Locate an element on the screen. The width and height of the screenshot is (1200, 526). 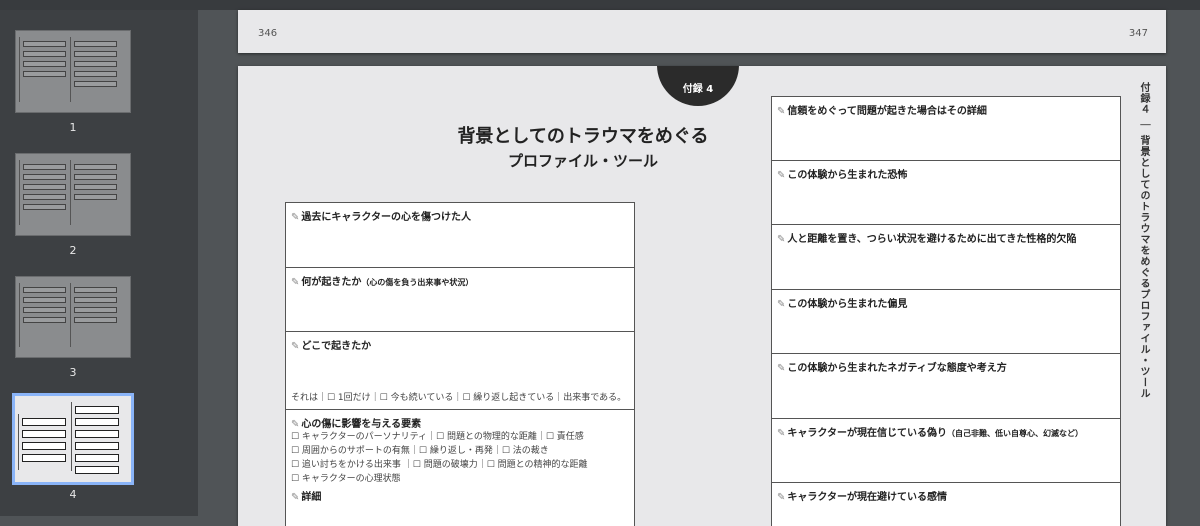
box-heading: 過去にキャラクターの心を傷つけた人 is located at coordinates (386, 217).